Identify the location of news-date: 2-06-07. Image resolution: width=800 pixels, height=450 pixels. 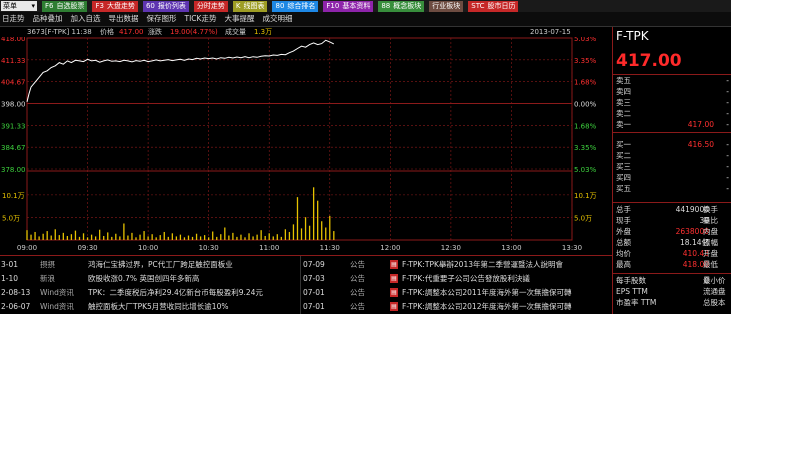
(16, 306).